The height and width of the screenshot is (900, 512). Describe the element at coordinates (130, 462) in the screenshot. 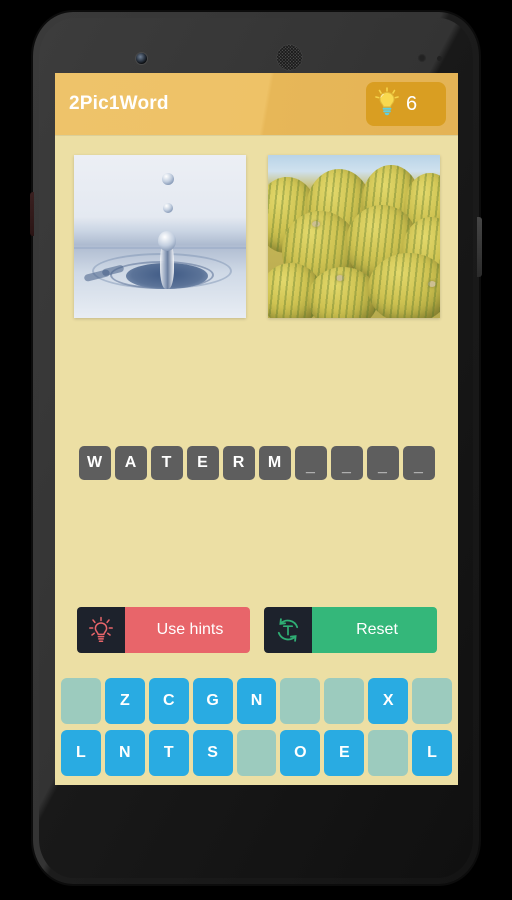

I see `answer-slot-filled: A` at that location.